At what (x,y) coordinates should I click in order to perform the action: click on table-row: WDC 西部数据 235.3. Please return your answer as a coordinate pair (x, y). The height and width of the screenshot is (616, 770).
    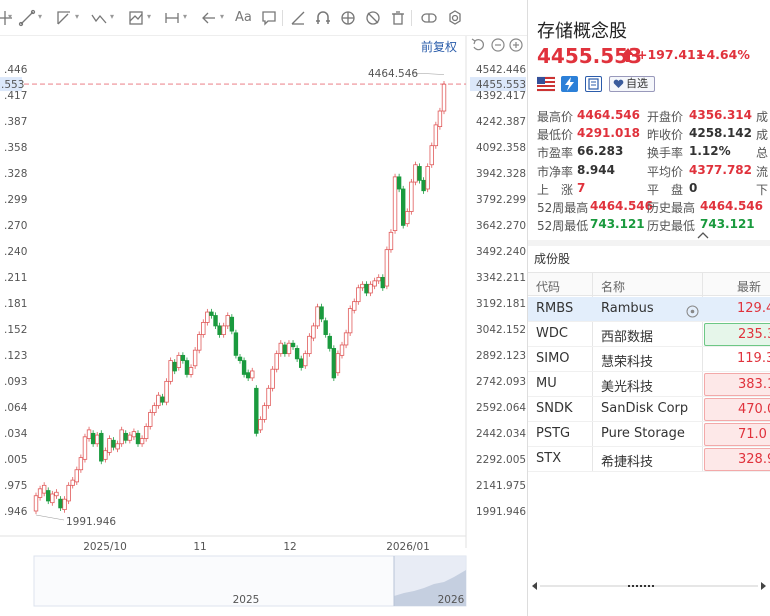
    Looking at the image, I should click on (649, 334).